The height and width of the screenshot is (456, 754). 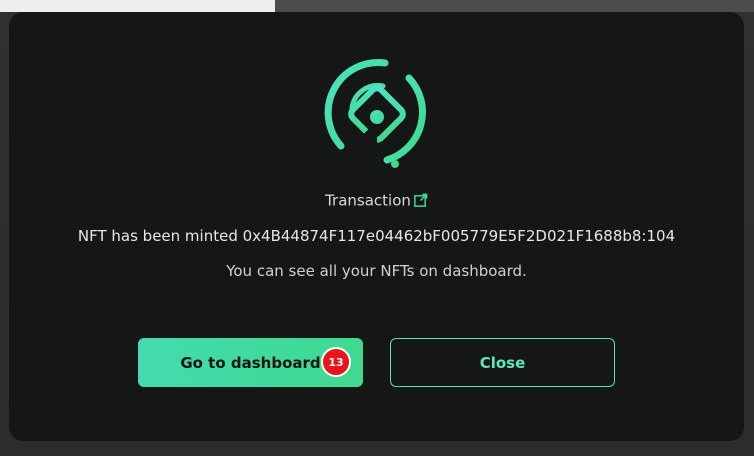 I want to click on transaction-link: Transaction, so click(x=368, y=201).